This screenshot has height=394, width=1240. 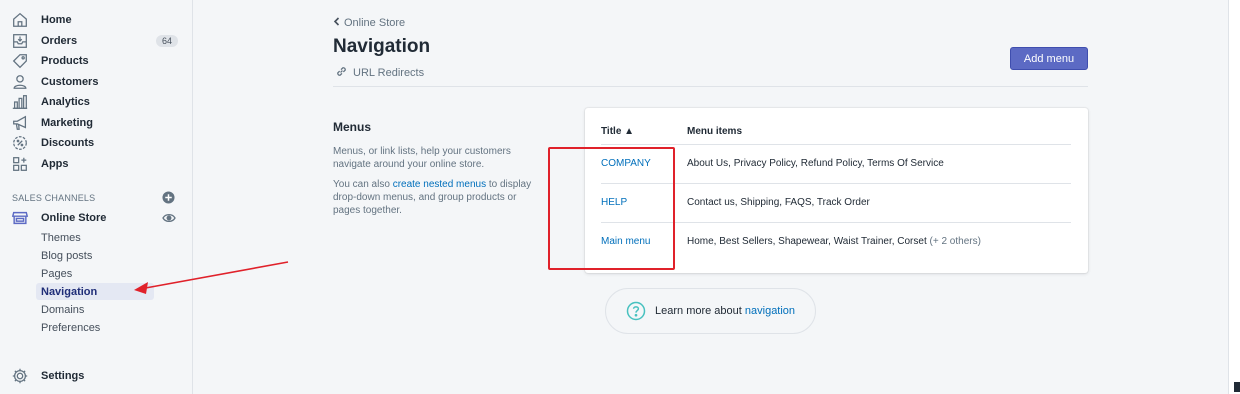 I want to click on sidebar-item-analytics: Analytics, so click(x=96, y=102).